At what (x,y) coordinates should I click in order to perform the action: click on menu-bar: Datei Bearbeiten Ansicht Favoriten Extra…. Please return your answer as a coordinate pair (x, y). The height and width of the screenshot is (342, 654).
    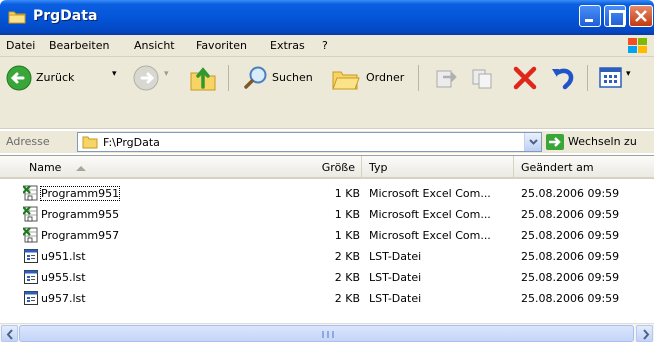
    Looking at the image, I should click on (327, 46).